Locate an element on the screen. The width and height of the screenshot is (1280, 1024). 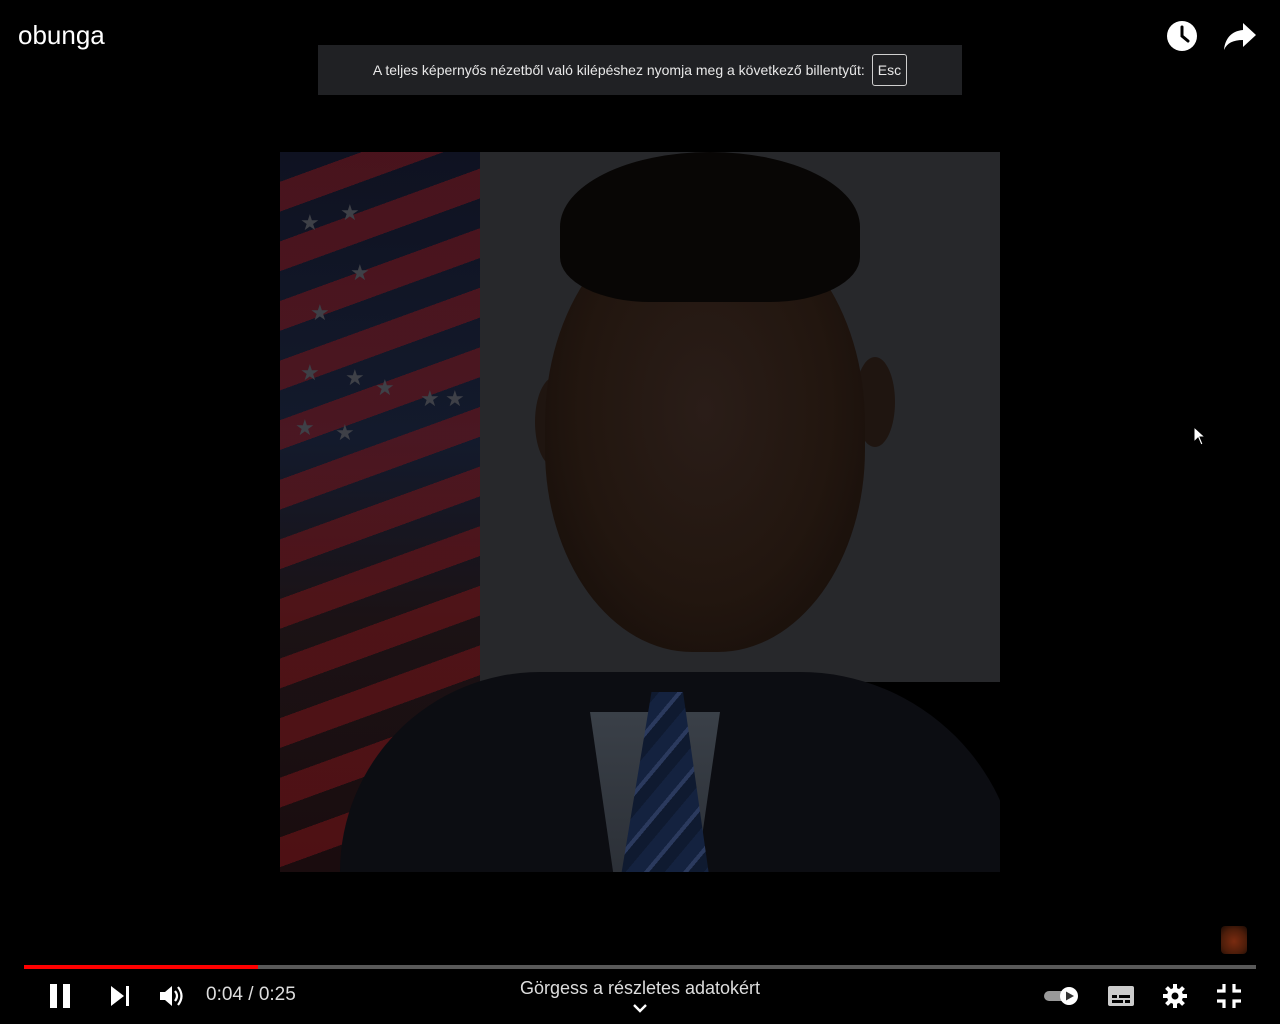
subtitles-icon is located at coordinates (1121, 996).